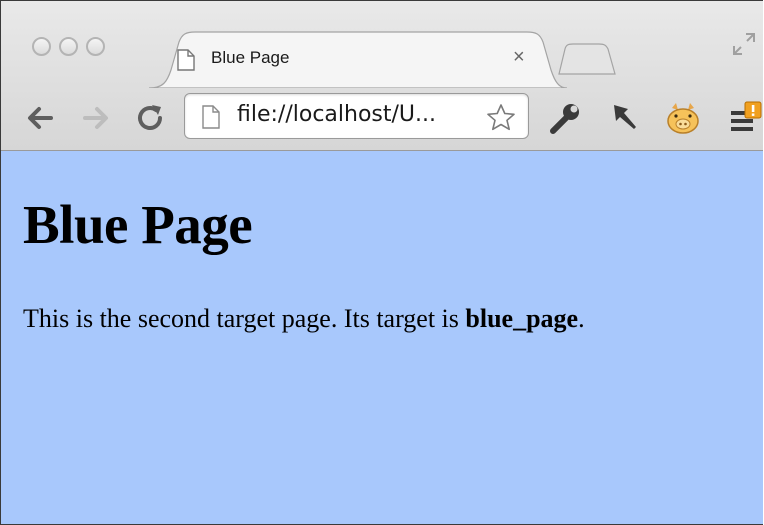  Describe the element at coordinates (40, 118) in the screenshot. I see `back-arrow-icon` at that location.